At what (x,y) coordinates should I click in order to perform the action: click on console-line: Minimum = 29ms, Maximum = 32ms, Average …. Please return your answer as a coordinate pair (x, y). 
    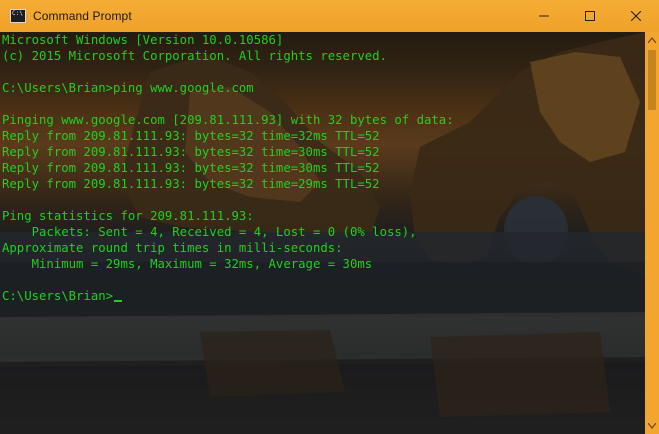
    Looking at the image, I should click on (187, 264).